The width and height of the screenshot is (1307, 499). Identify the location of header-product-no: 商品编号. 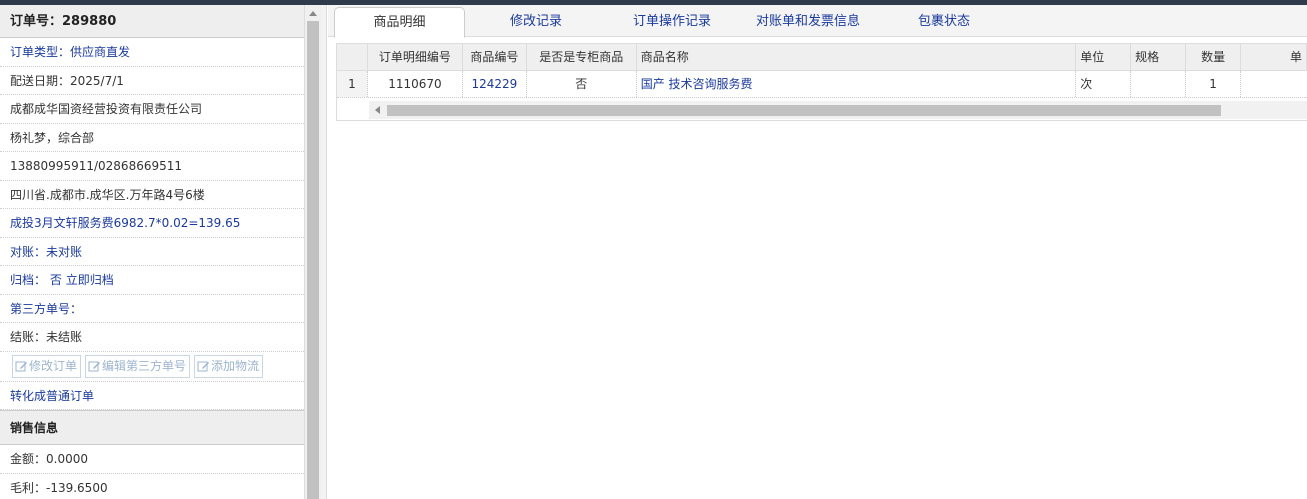
(495, 57).